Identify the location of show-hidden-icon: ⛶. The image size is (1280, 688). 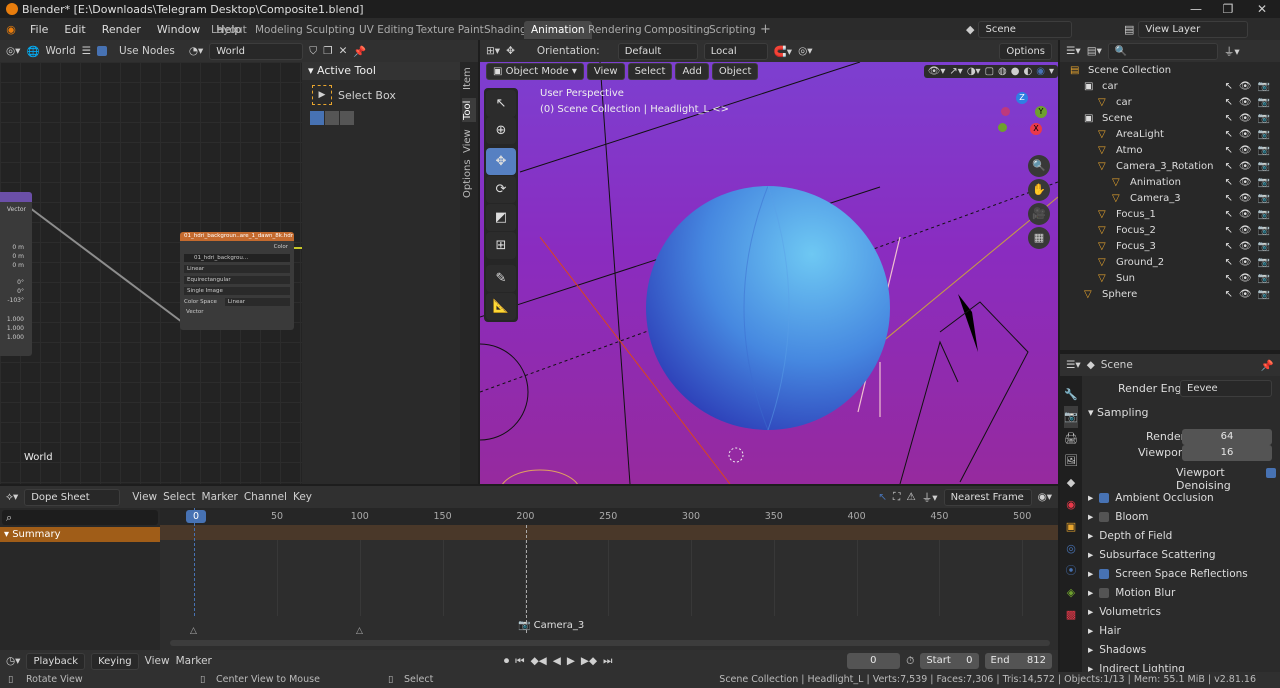
(896, 497).